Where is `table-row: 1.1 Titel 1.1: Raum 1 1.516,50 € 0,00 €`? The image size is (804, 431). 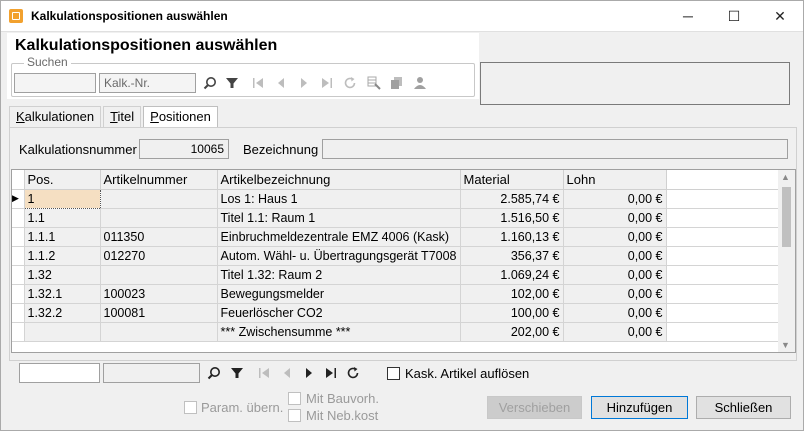 table-row: 1.1 Titel 1.1: Raum 1 1.516,50 € 0,00 € is located at coordinates (395, 218).